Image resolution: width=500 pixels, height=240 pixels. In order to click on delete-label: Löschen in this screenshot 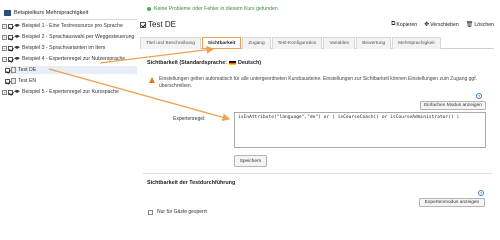, I will do `click(484, 24)`.